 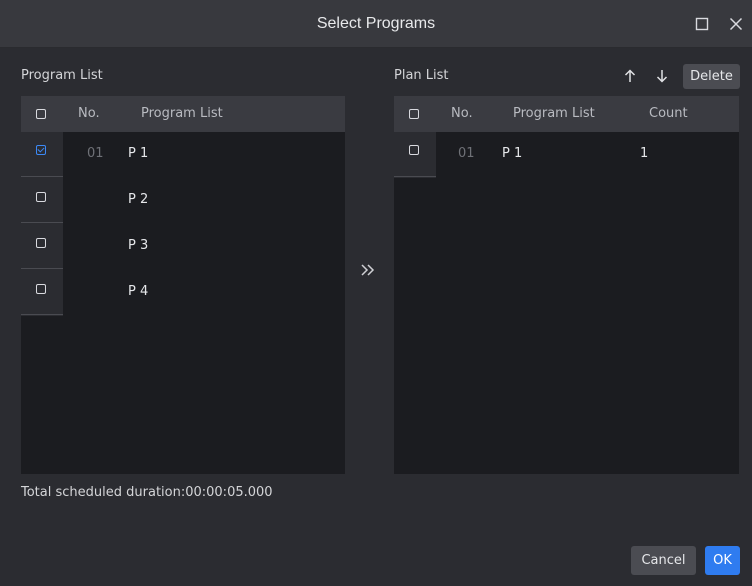 I want to click on checkbox-column, so click(x=415, y=155).